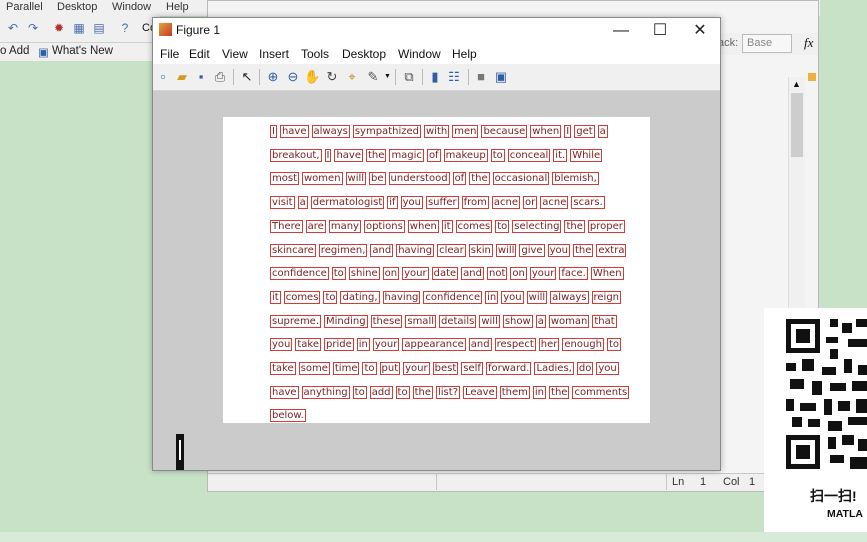 The height and width of the screenshot is (542, 867). What do you see at coordinates (79, 28) in the screenshot?
I see `guide-icon: ▦` at bounding box center [79, 28].